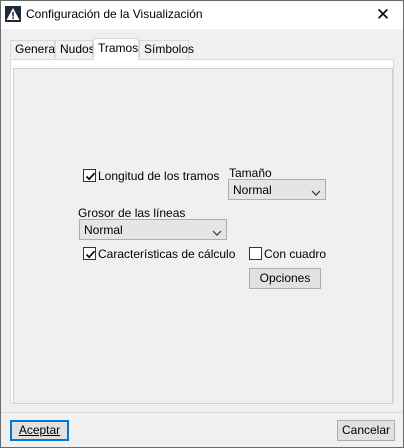 The image size is (404, 448). Describe the element at coordinates (159, 176) in the screenshot. I see `longitud-label: Longitud de los tramos` at that location.